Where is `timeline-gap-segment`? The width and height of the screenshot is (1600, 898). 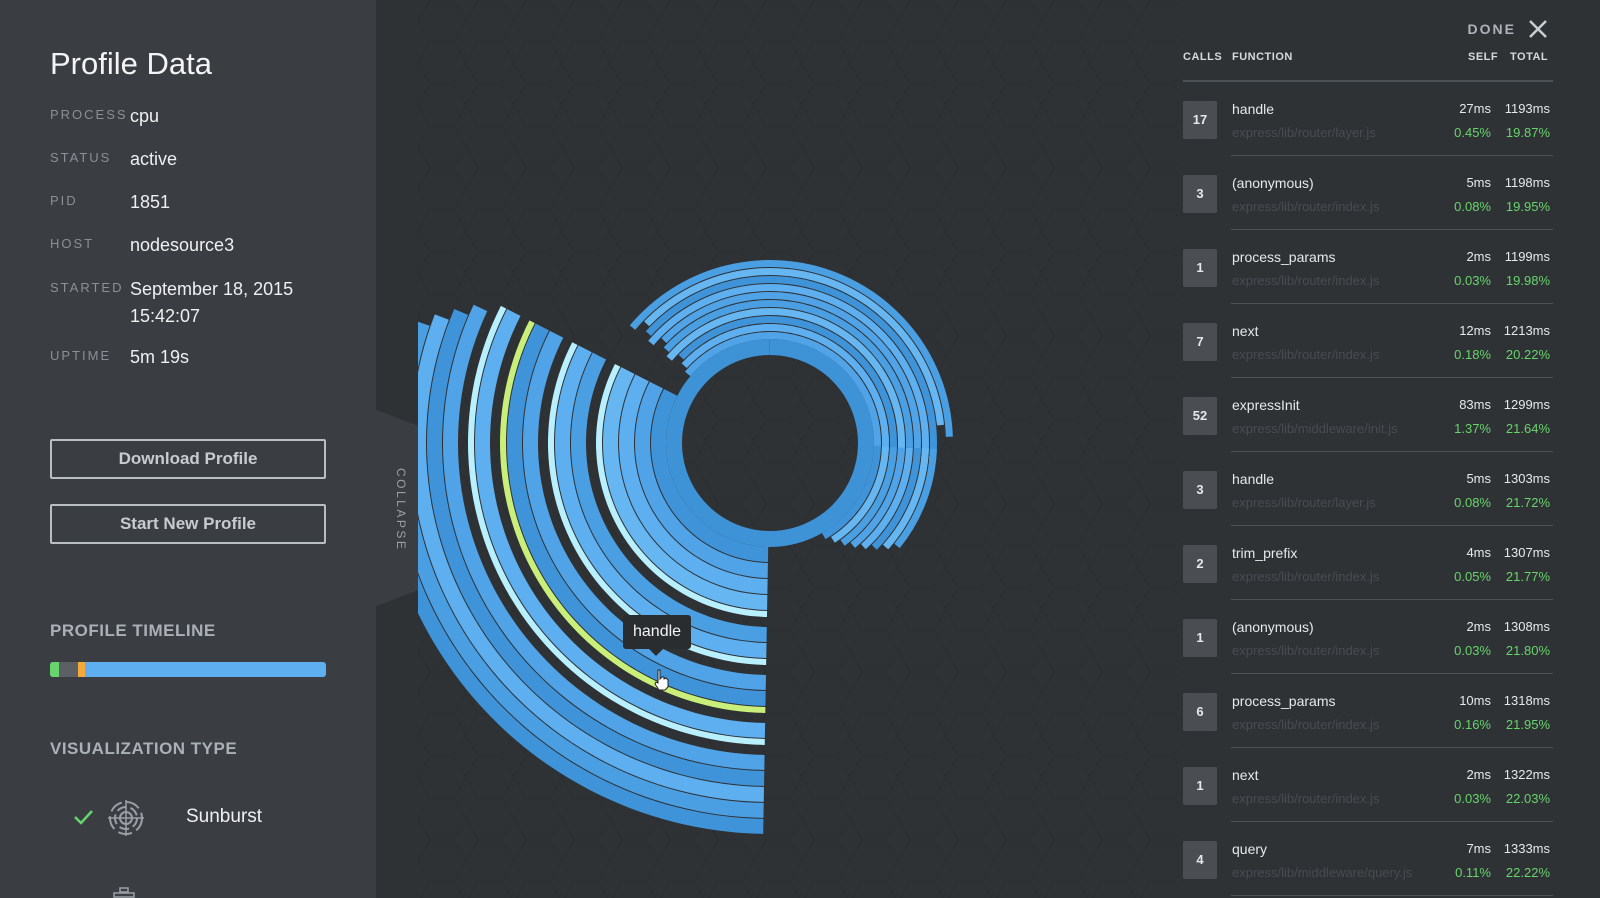 timeline-gap-segment is located at coordinates (68, 669).